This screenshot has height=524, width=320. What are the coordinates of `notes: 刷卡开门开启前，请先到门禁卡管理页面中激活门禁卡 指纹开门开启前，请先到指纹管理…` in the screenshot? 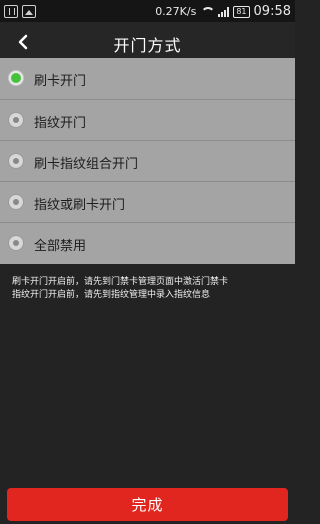 It's located at (120, 289).